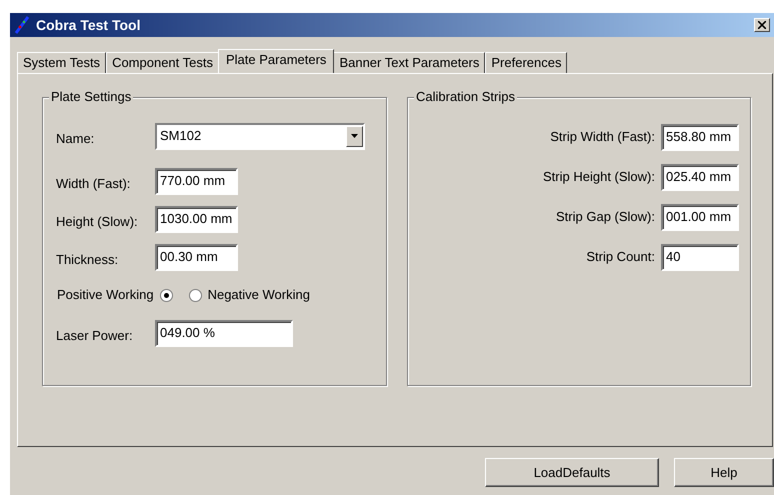  What do you see at coordinates (465, 97) in the screenshot?
I see `group-title: Calibration Strips` at bounding box center [465, 97].